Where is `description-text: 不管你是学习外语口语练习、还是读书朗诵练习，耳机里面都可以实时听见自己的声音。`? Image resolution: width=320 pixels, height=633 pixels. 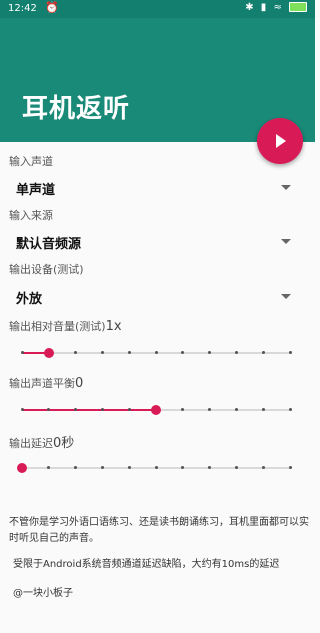 description-text: 不管你是学习外语口语练习、还是读书朗诵练习，耳机里面都可以实时听见自己的声音。 is located at coordinates (159, 530).